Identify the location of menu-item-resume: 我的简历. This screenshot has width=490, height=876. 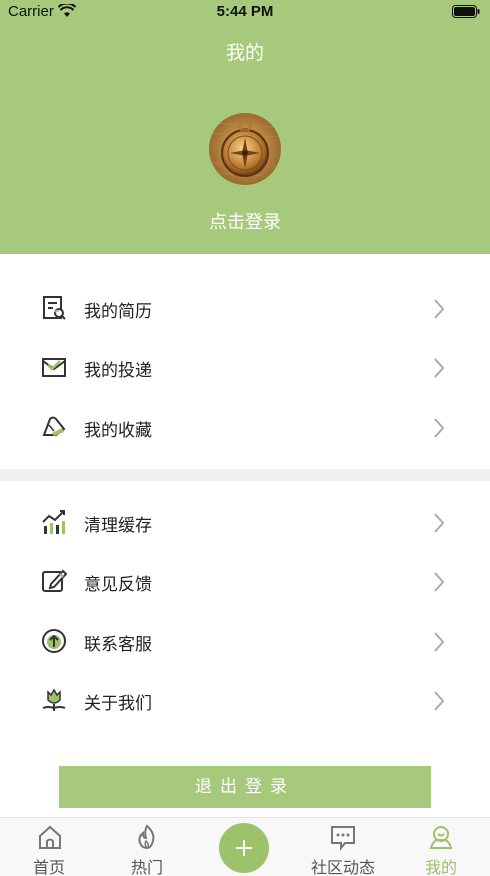
(245, 308).